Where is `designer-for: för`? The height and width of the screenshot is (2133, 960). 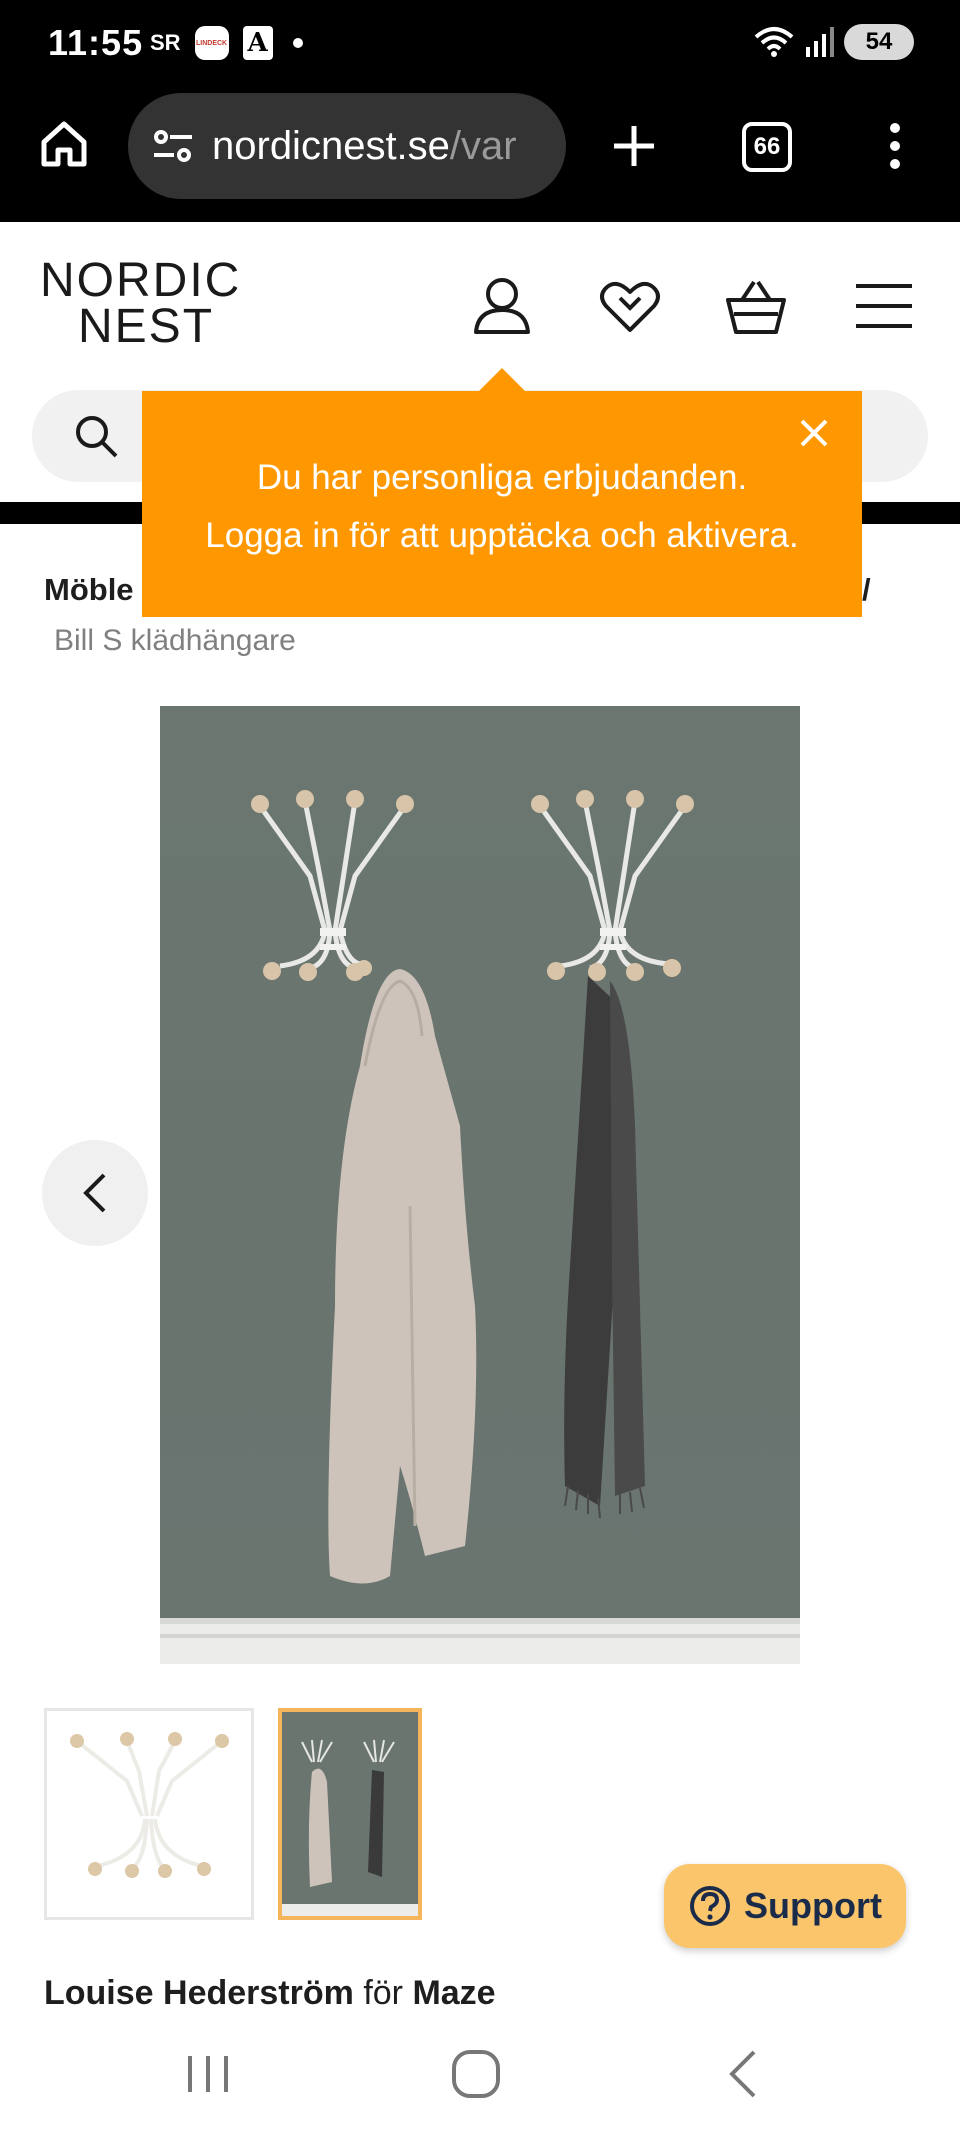 designer-for: för is located at coordinates (383, 1993).